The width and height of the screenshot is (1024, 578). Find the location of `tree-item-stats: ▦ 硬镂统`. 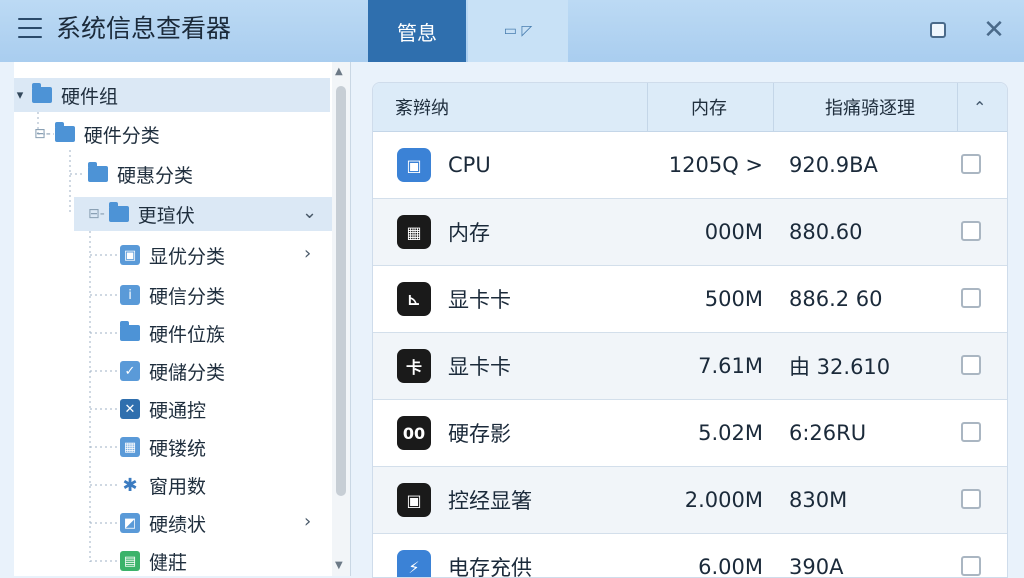

tree-item-stats: ▦ 硬镂统 is located at coordinates (163, 447).